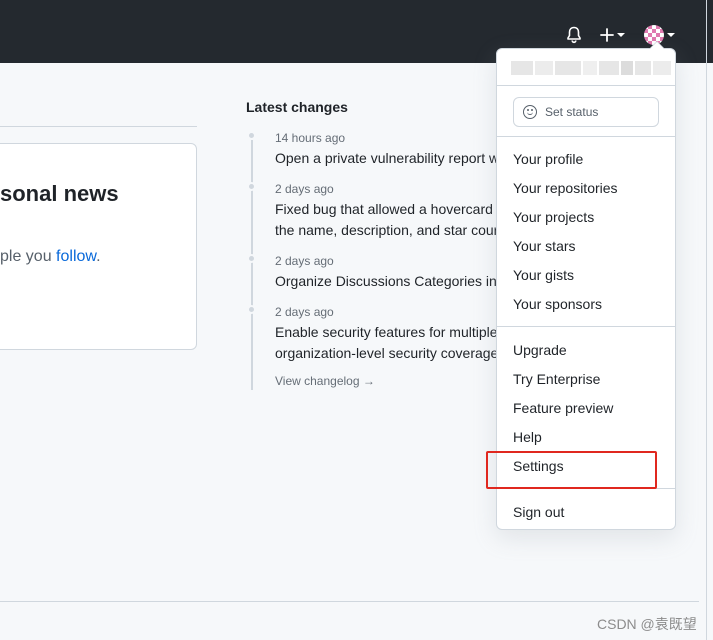 The width and height of the screenshot is (713, 640). I want to click on notifications-bell, so click(574, 35).